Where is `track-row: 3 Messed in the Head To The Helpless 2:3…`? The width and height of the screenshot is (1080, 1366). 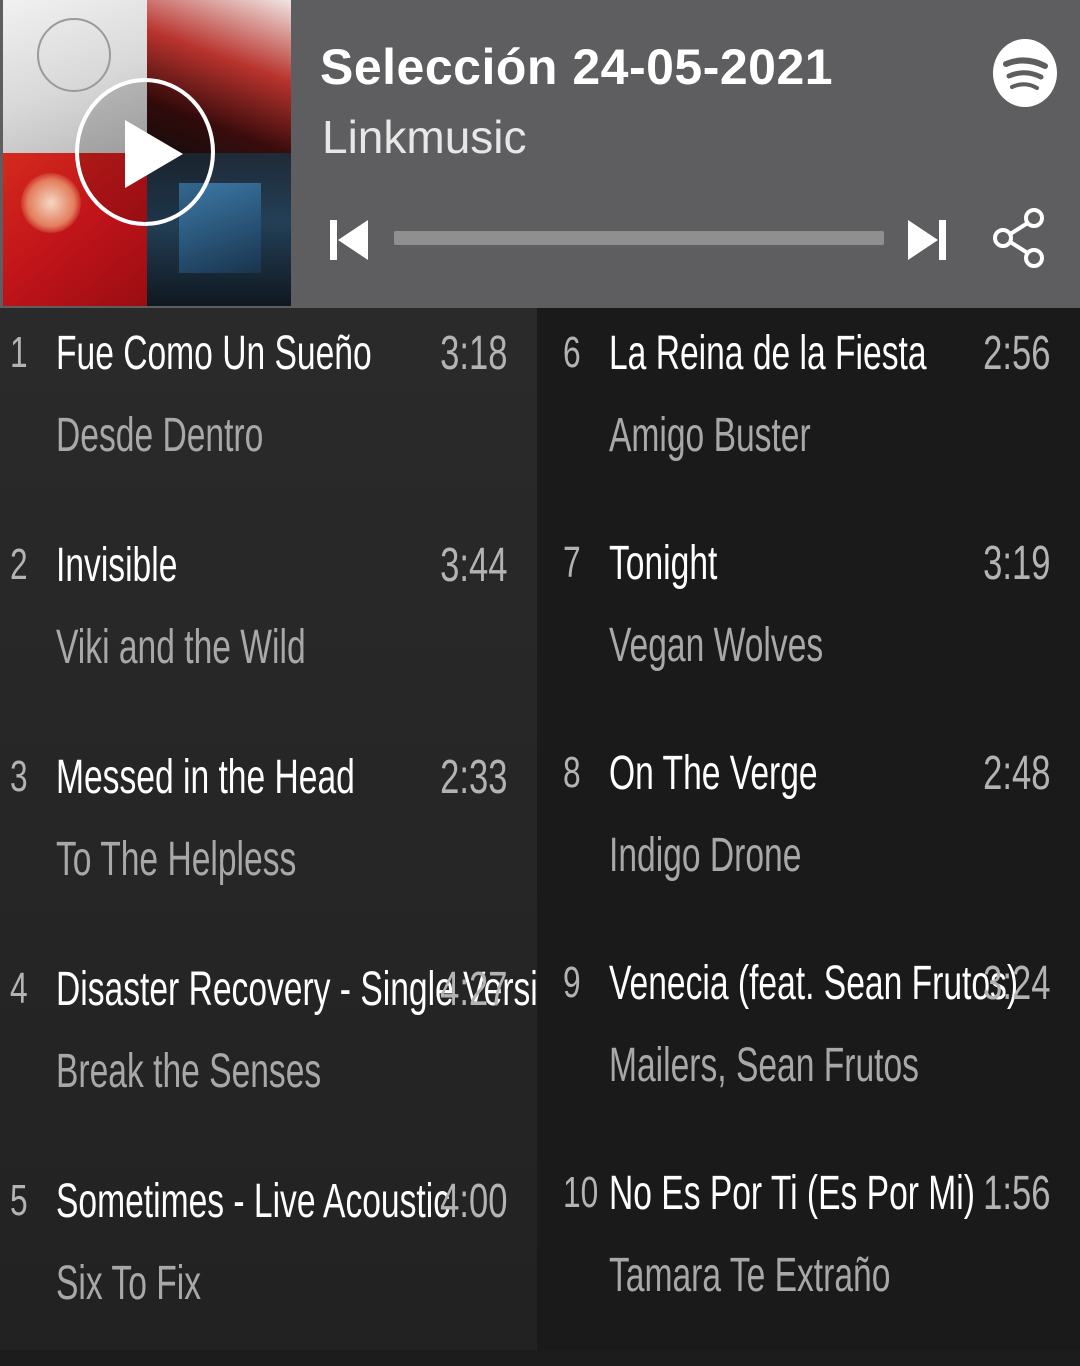
track-row: 3 Messed in the Head To The Helpless 2:3… is located at coordinates (268, 837).